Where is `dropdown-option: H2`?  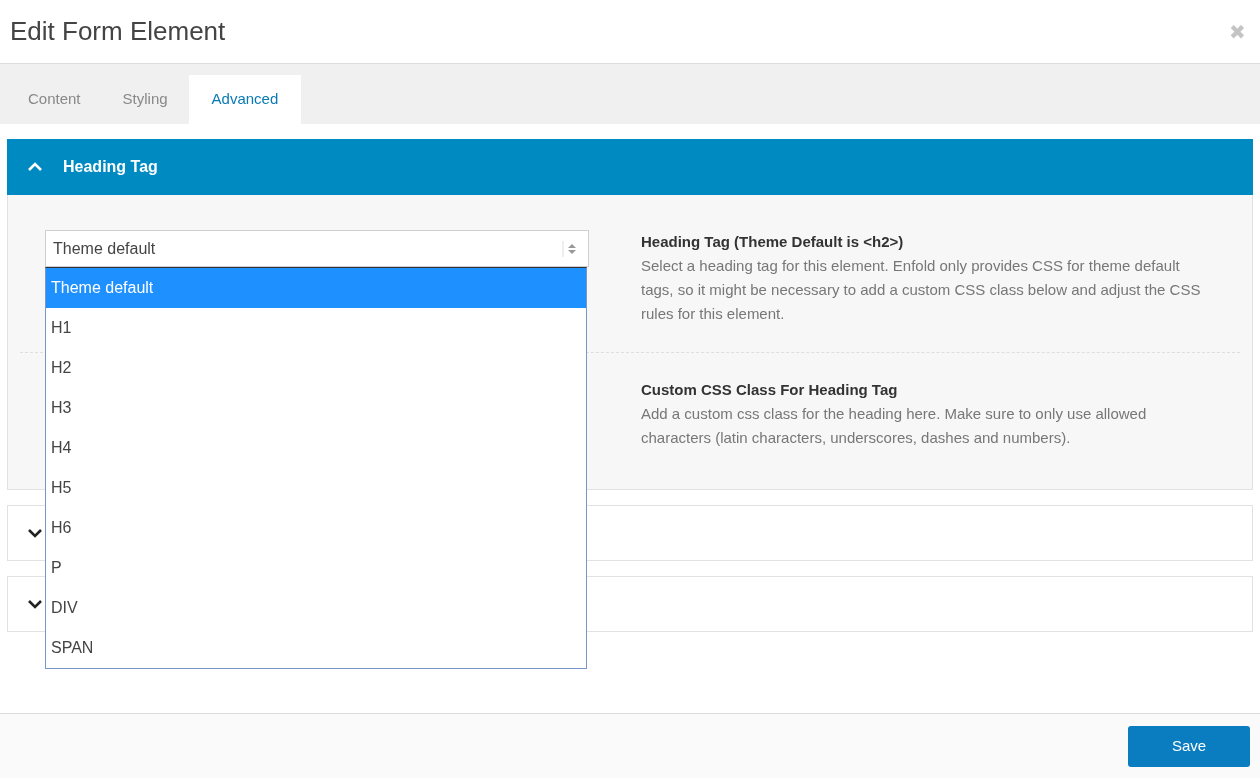
dropdown-option: H2 is located at coordinates (316, 368).